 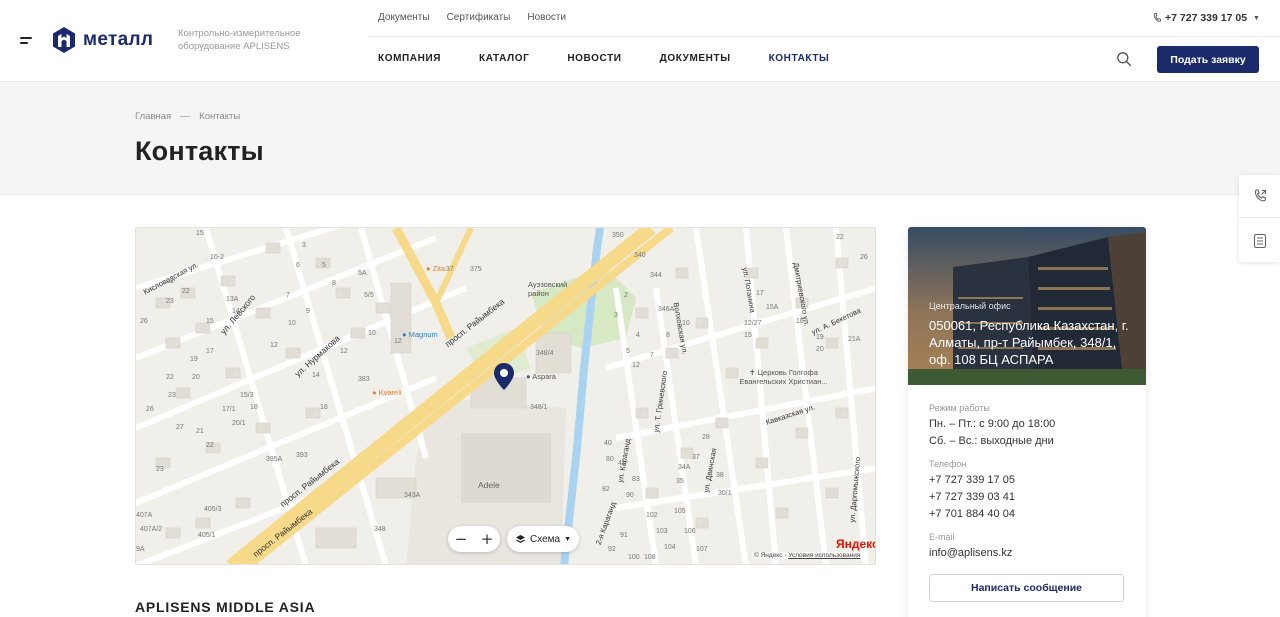 What do you see at coordinates (800, 321) in the screenshot?
I see `map-house-number: 16` at bounding box center [800, 321].